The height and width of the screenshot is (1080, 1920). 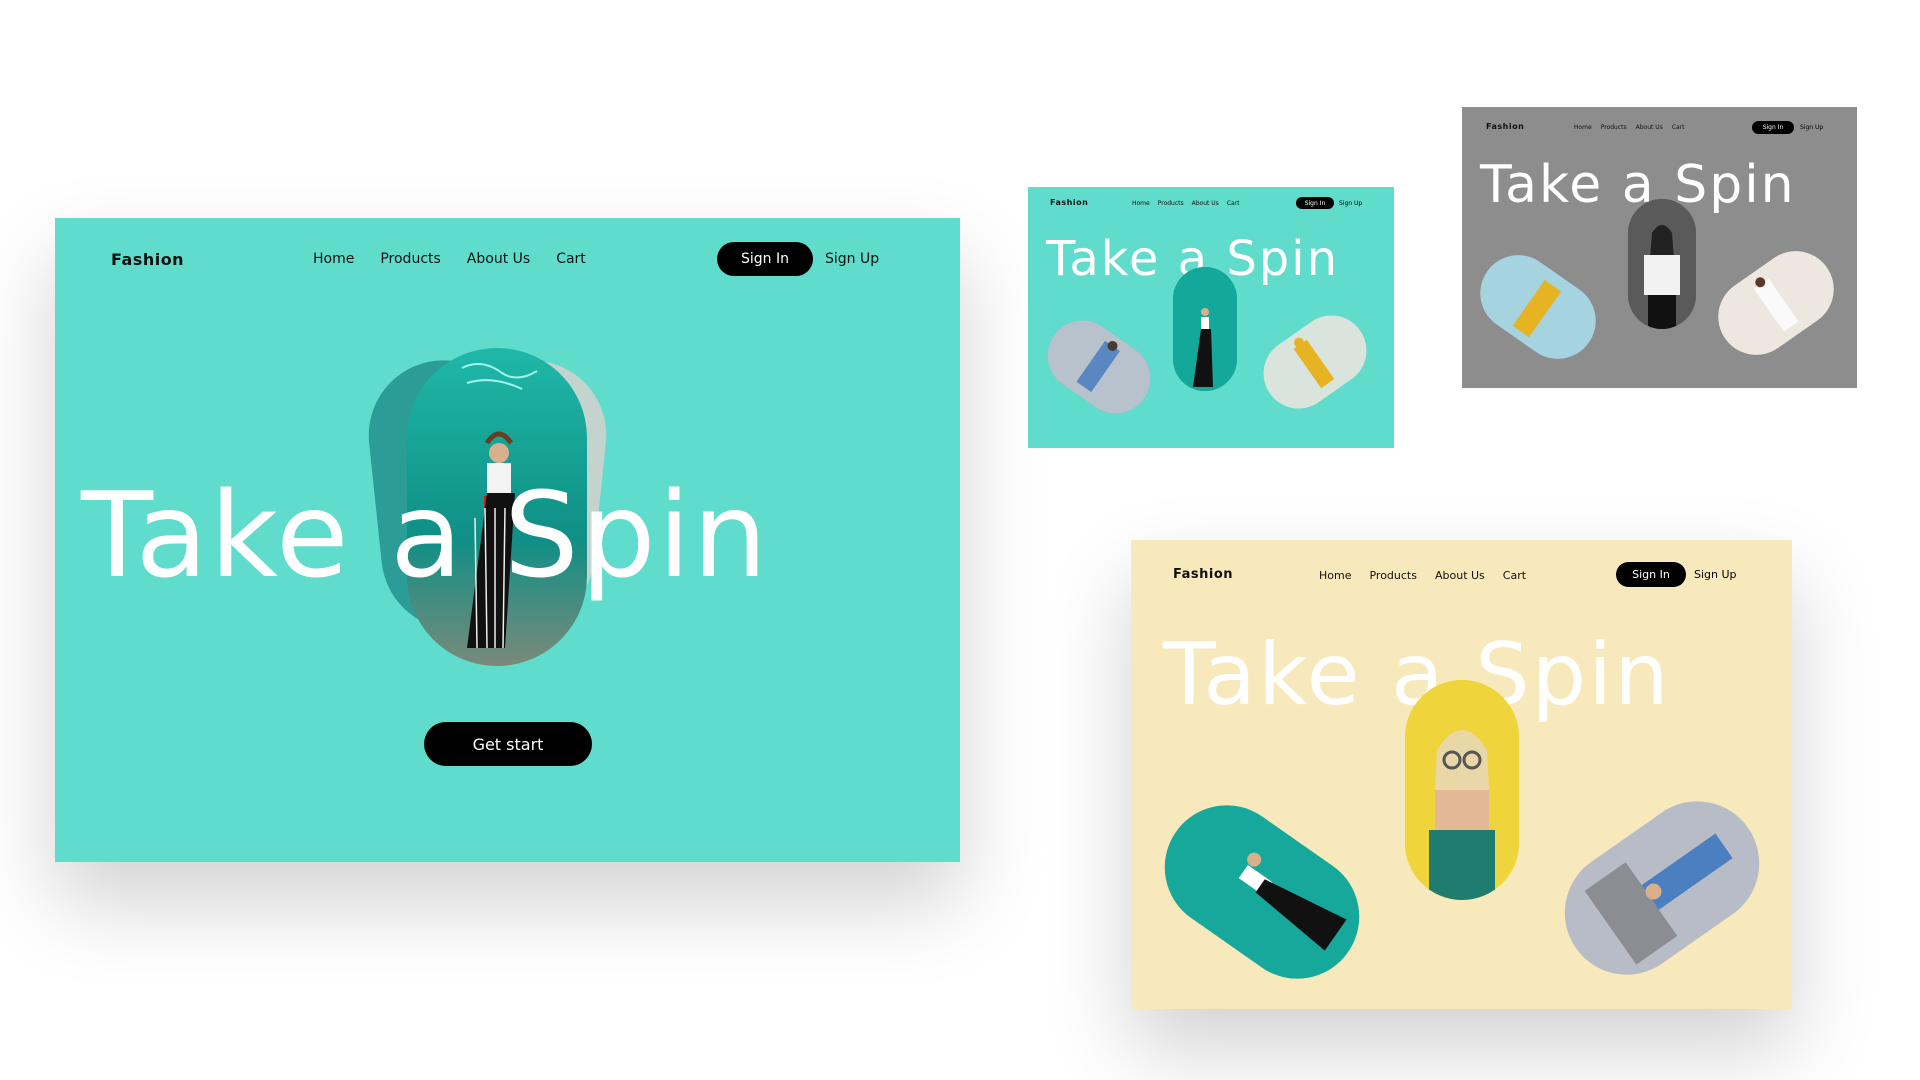 What do you see at coordinates (147, 259) in the screenshot?
I see `brand-logo: Fashion` at bounding box center [147, 259].